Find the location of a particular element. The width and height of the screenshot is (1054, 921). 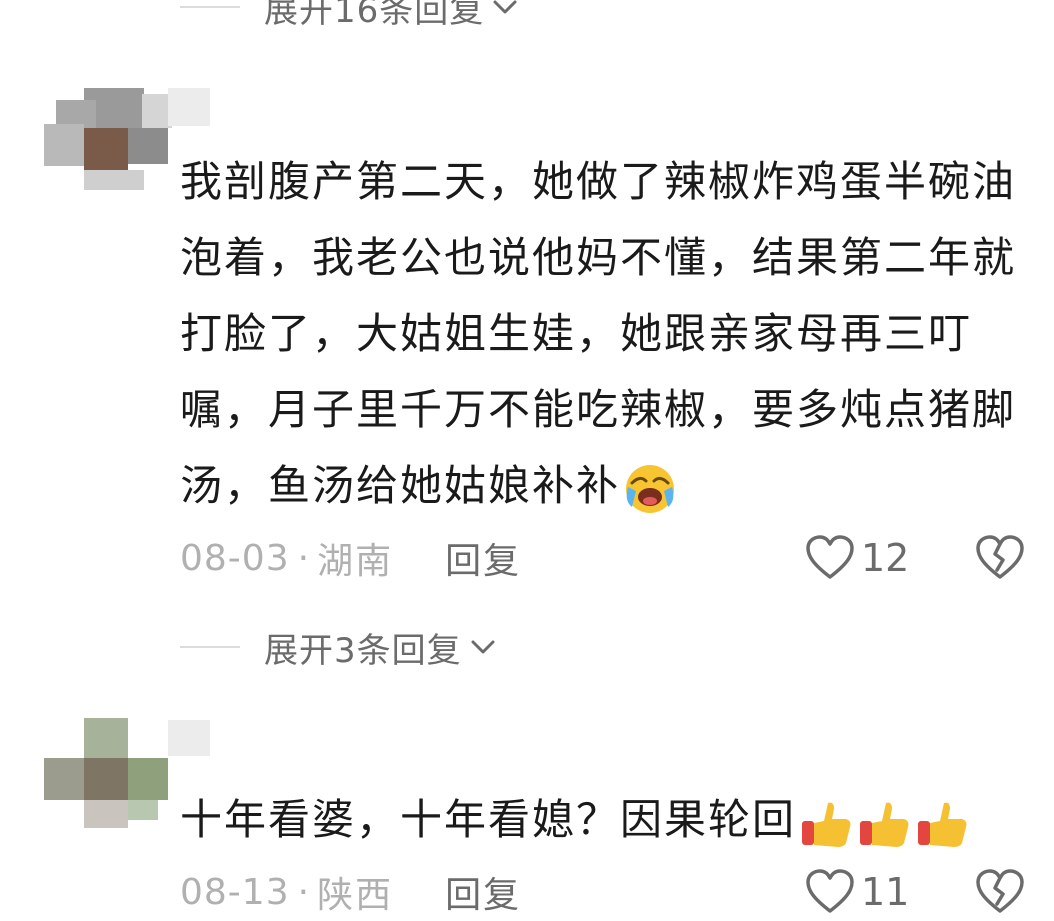

expand-replies-row: 展开3条回复 is located at coordinates (339, 647).